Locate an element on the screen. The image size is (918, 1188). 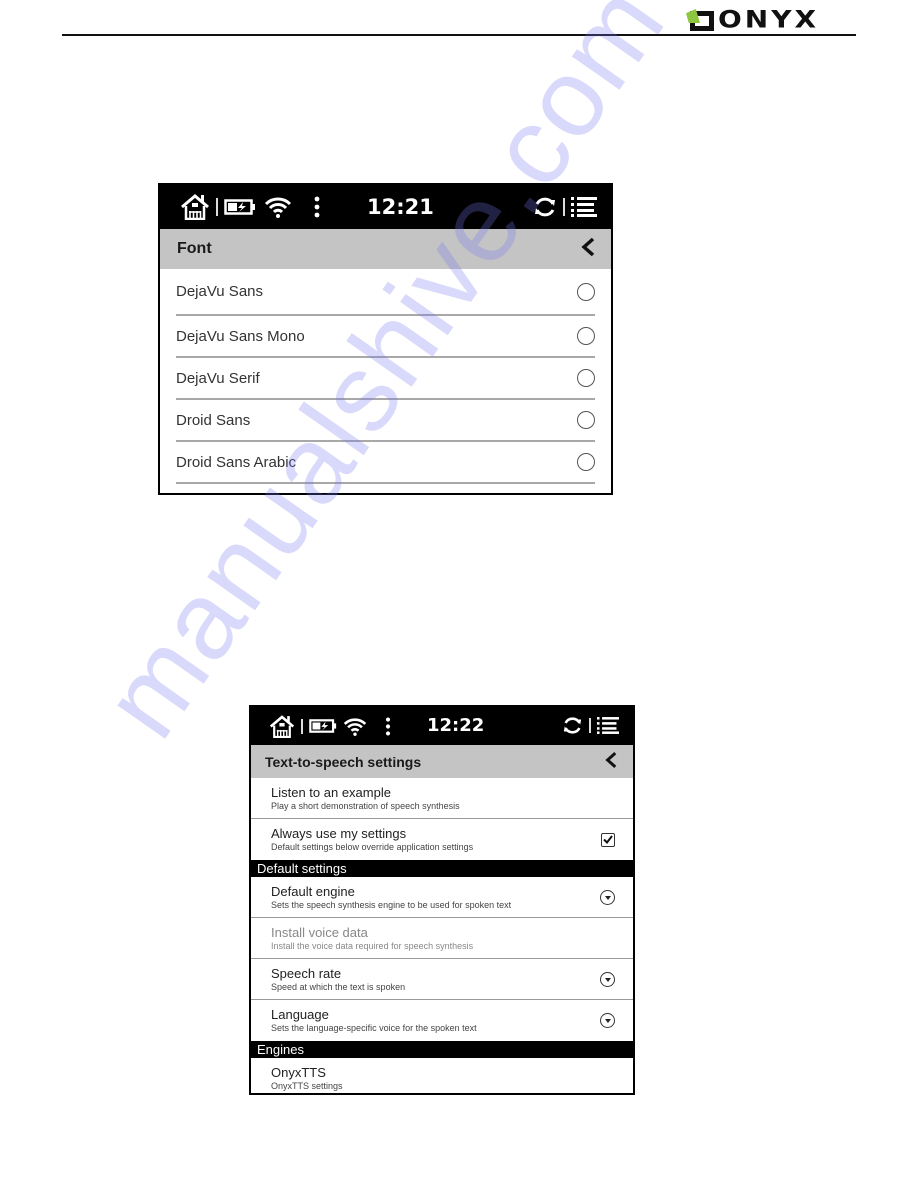
setting-title: Language is located at coordinates (300, 1014).